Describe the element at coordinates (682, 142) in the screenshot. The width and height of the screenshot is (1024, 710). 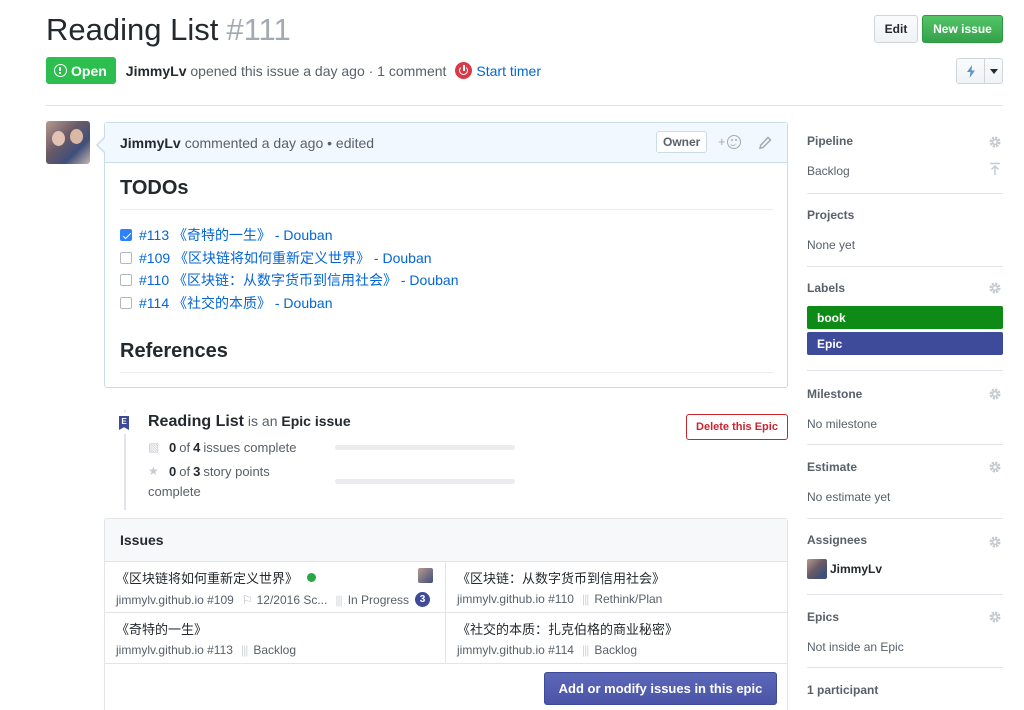
I see `owner-badge: Owner` at that location.